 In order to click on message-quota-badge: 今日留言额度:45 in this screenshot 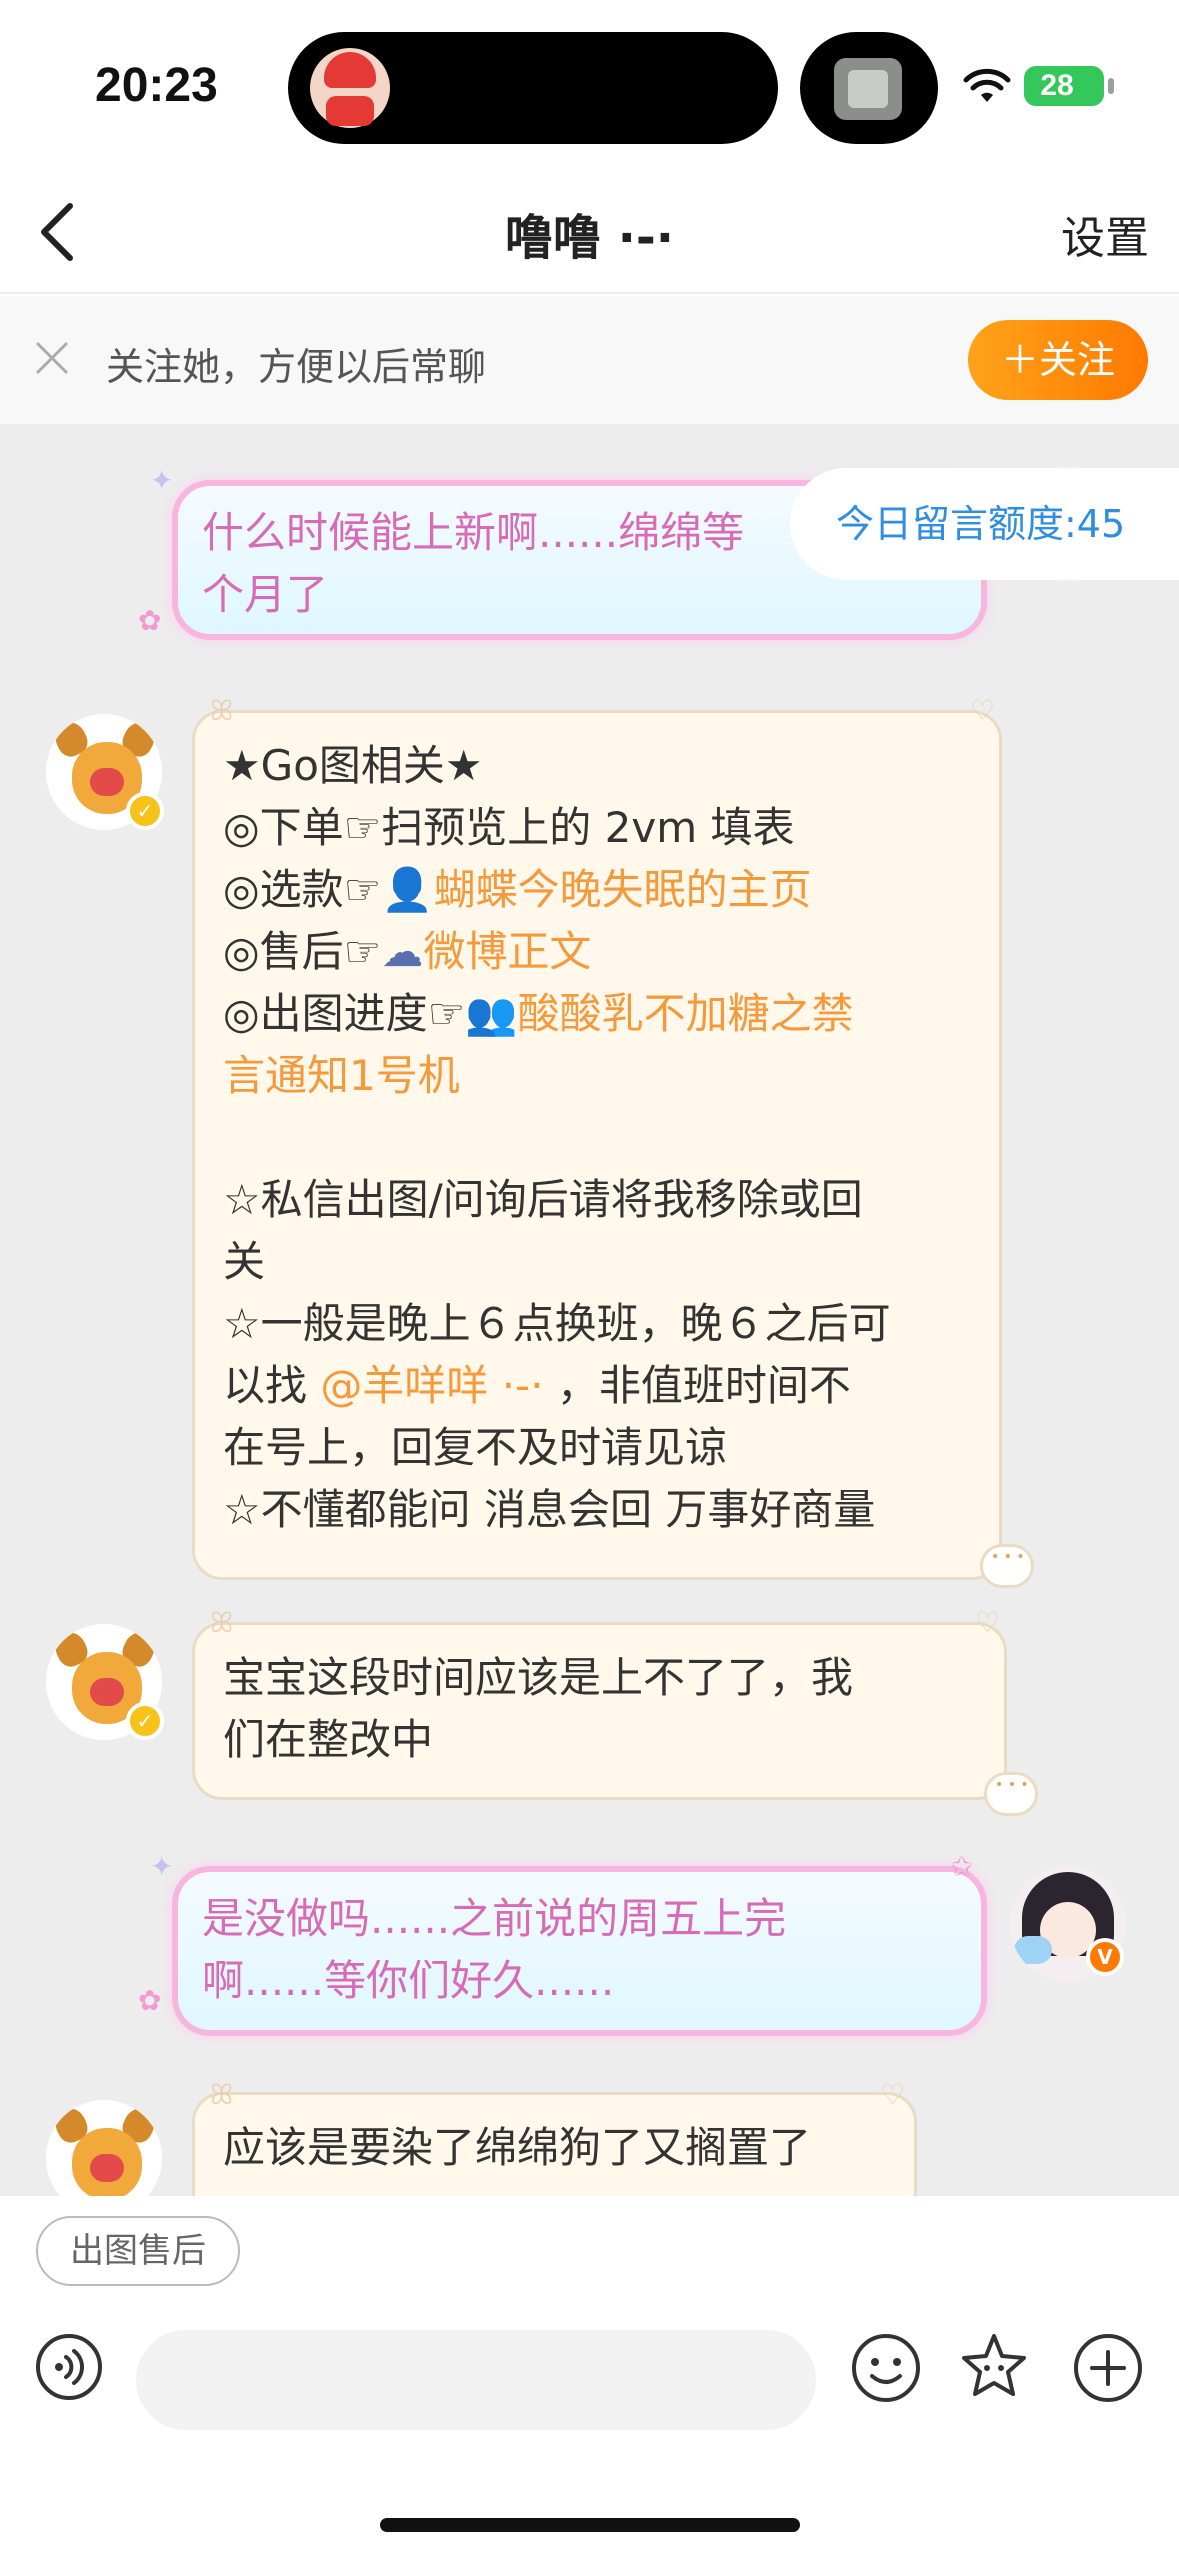, I will do `click(984, 524)`.